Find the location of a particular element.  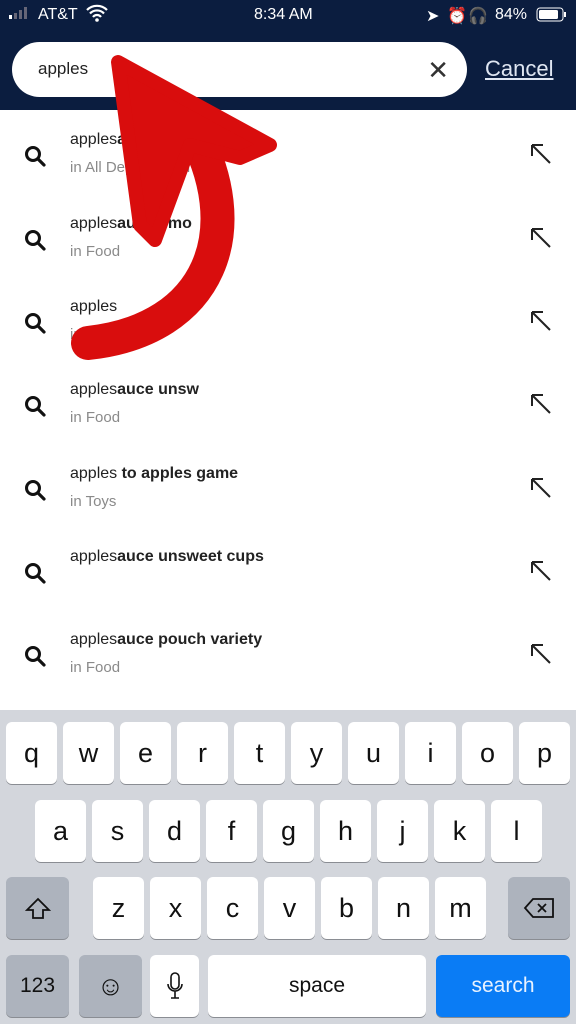

battery-percent: 84% is located at coordinates (511, 14).